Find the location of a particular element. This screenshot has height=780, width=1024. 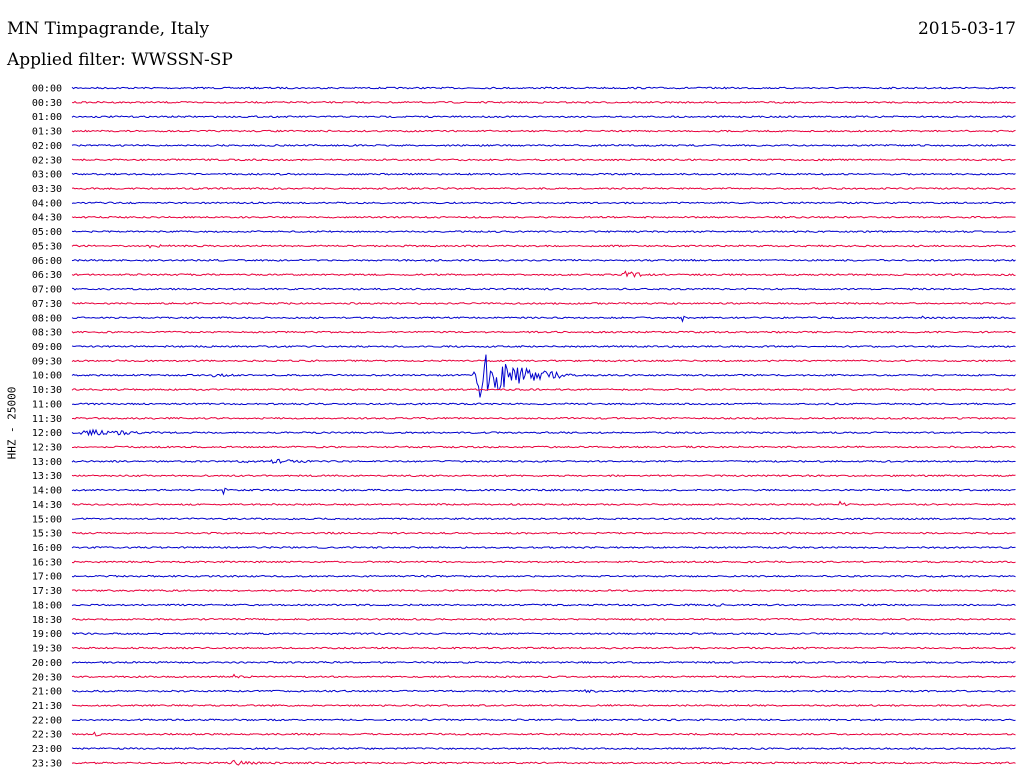

row-time-label: 10:30 is located at coordinates (47, 390).